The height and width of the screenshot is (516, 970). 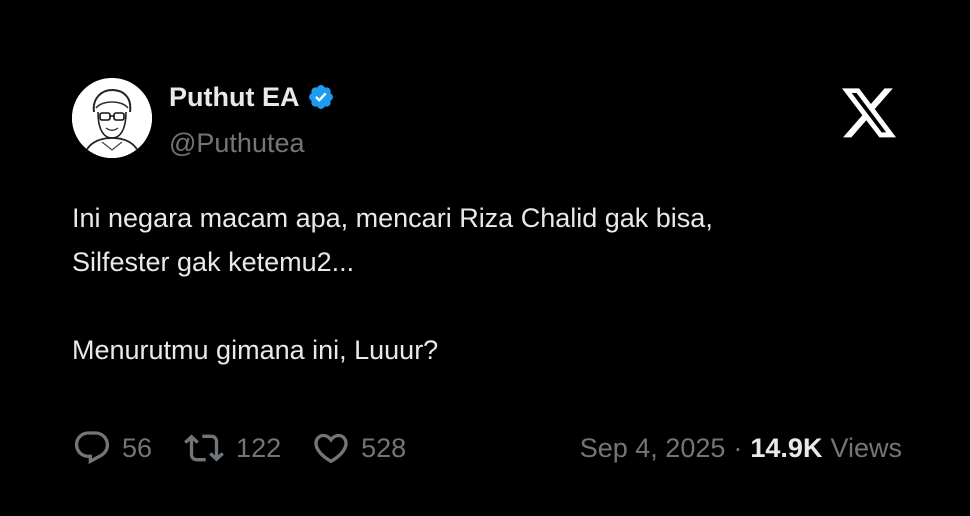 I want to click on author-name-row: Puthut EA, so click(x=252, y=97).